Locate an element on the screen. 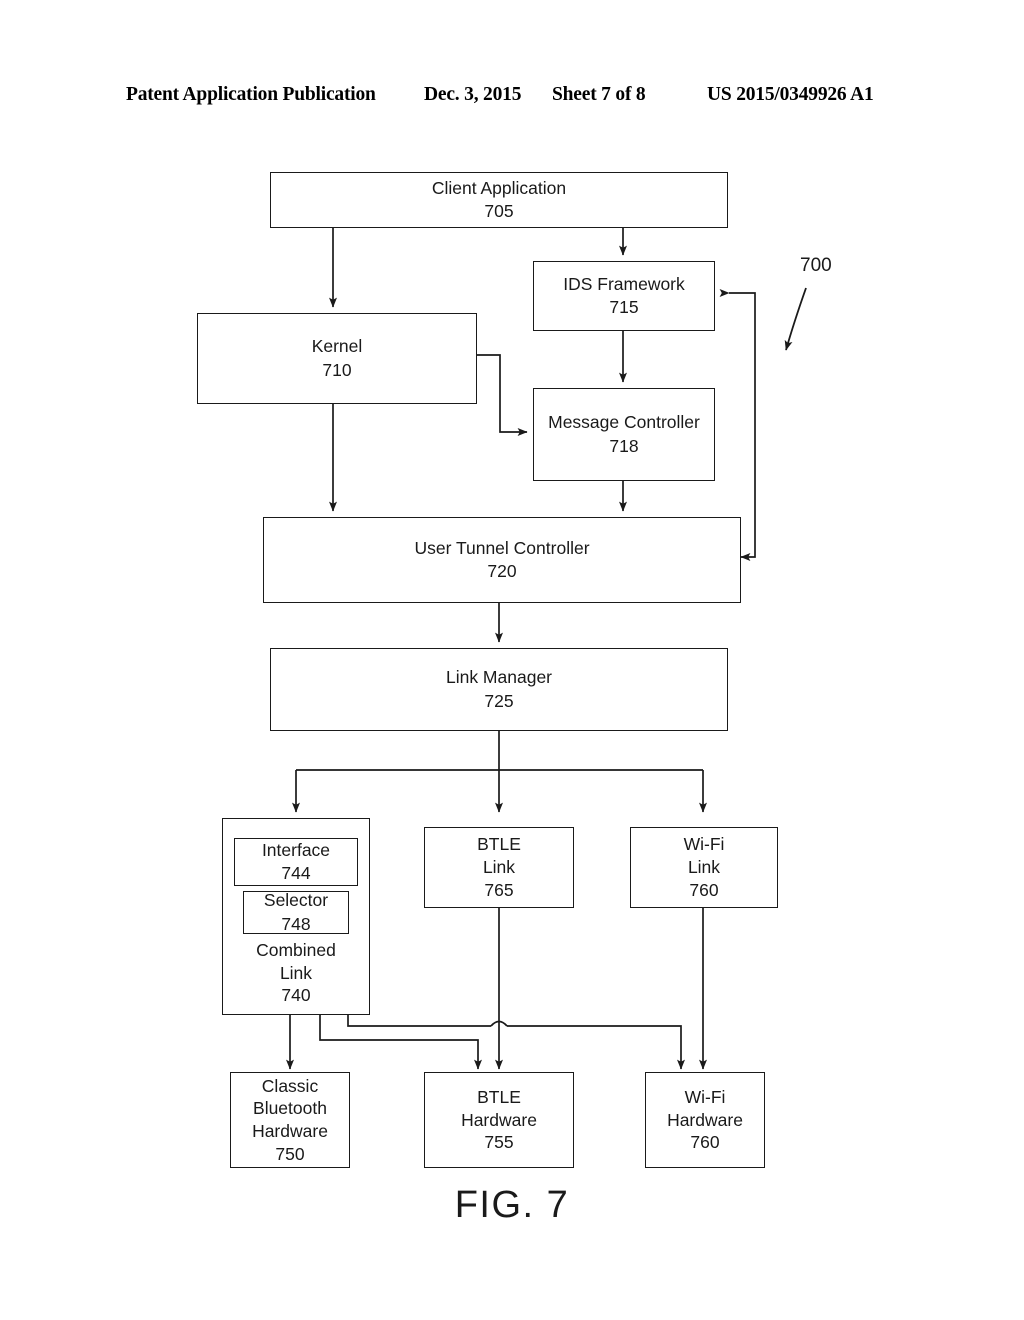  node-interface-label: Interface is located at coordinates (296, 849).